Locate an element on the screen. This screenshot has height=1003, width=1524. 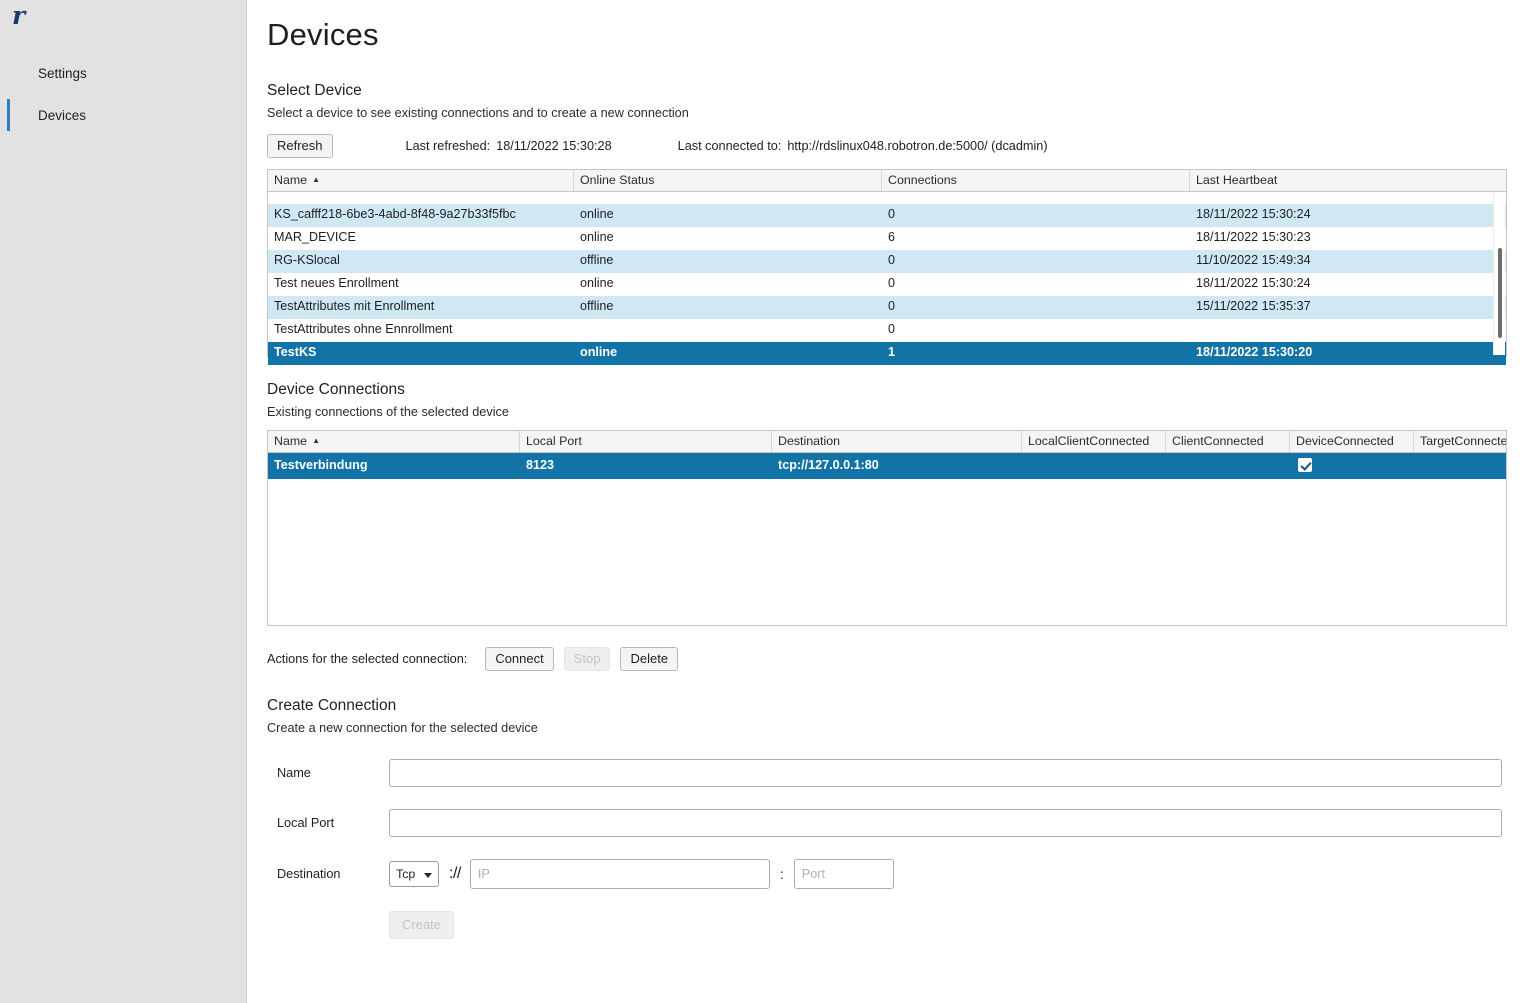
select-device-heading: Select Device is located at coordinates (314, 90).